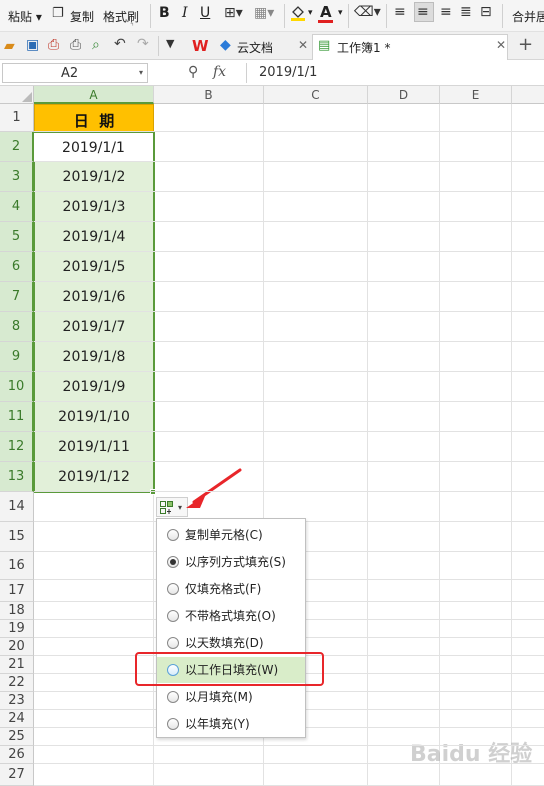 This screenshot has width=544, height=786. I want to click on row-header: 22, so click(17, 683).